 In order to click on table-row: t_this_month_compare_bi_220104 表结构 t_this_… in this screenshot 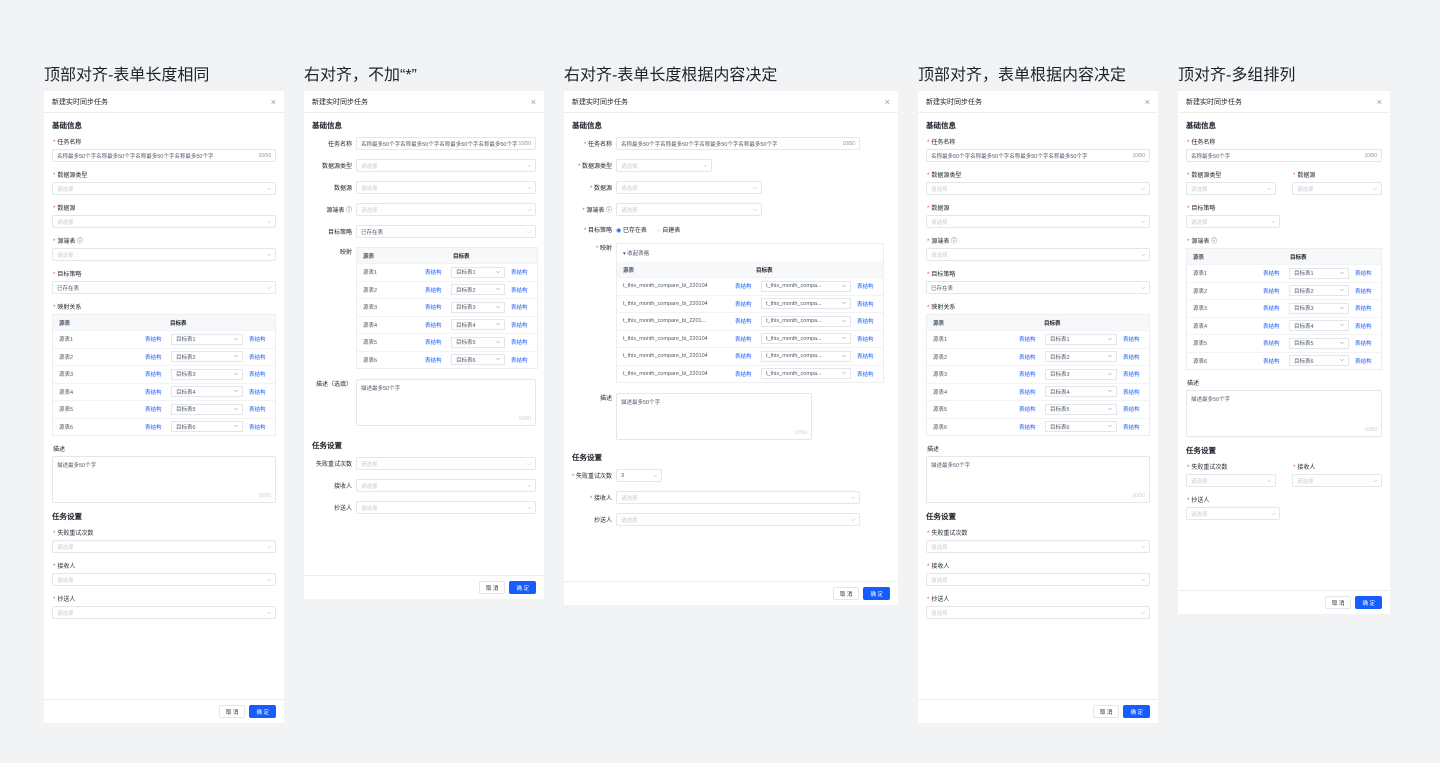, I will do `click(750, 303)`.